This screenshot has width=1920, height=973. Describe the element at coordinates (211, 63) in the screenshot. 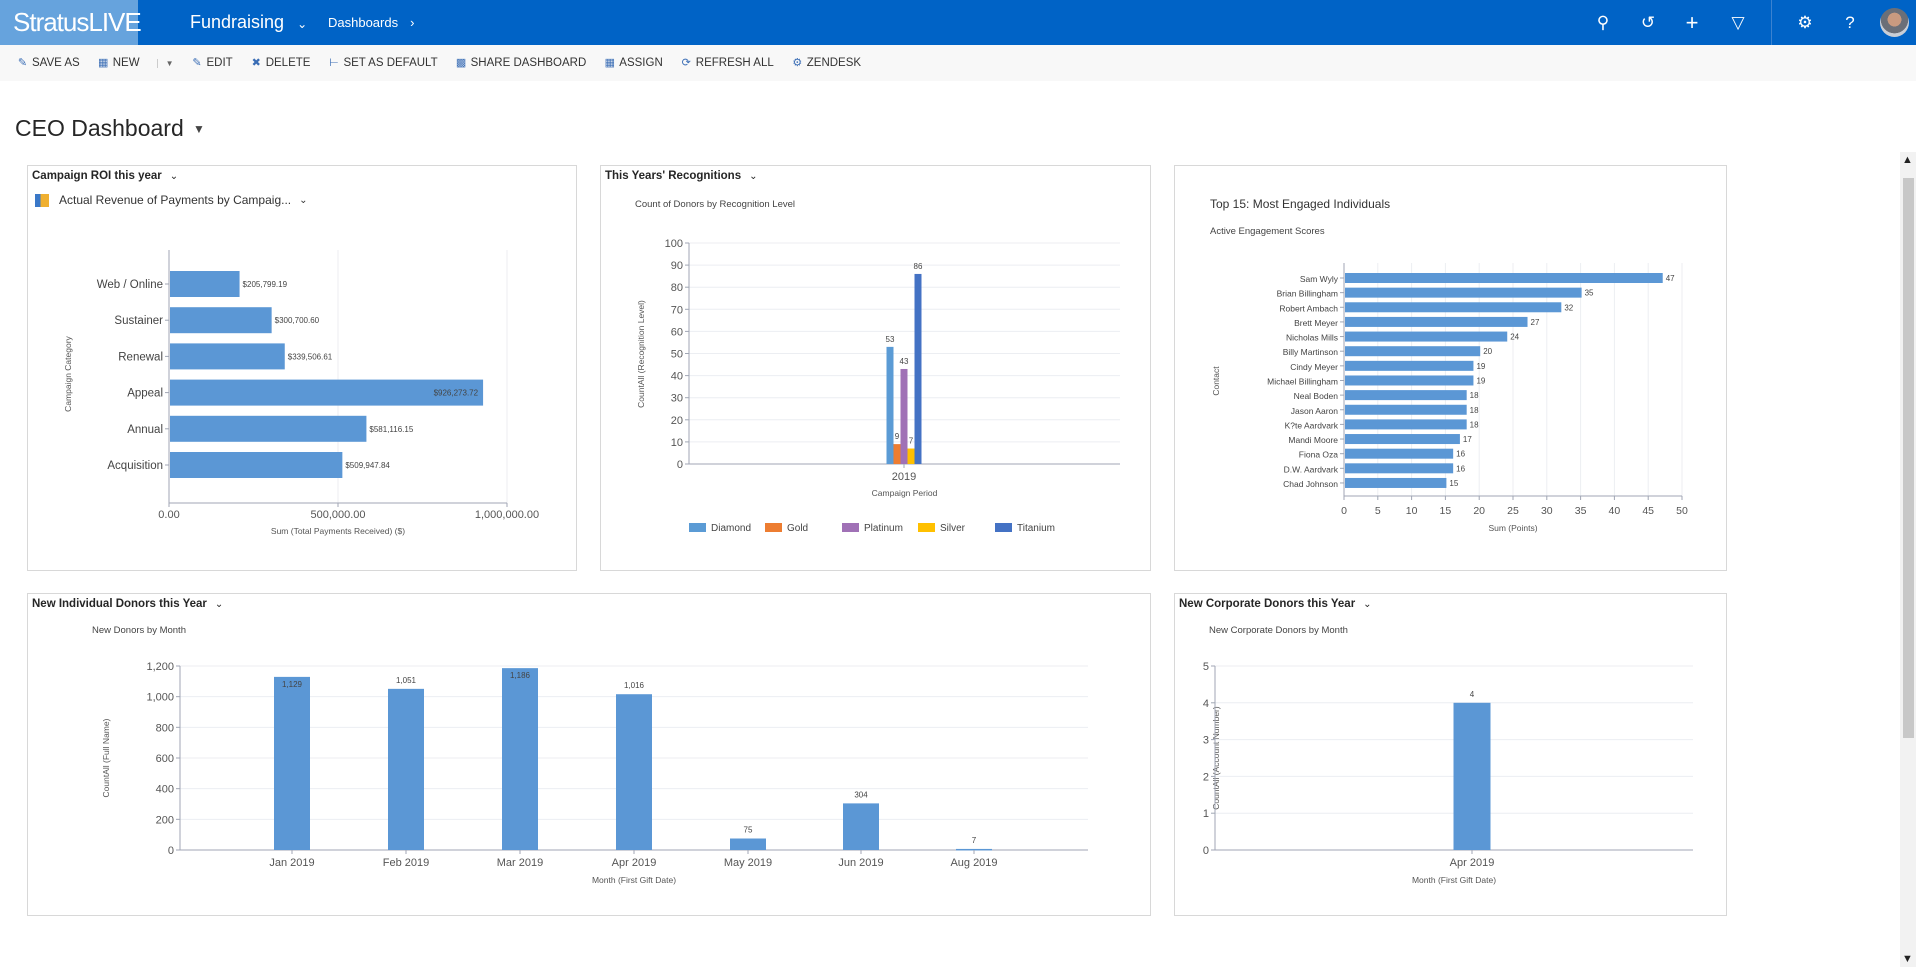

I see `toolbar-edit-button: ✎ EDIT` at that location.